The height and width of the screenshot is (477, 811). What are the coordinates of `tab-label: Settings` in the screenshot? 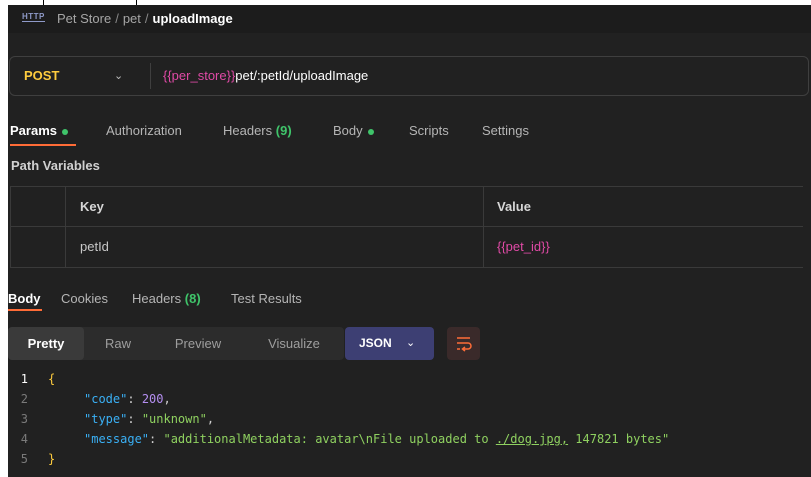 It's located at (505, 130).